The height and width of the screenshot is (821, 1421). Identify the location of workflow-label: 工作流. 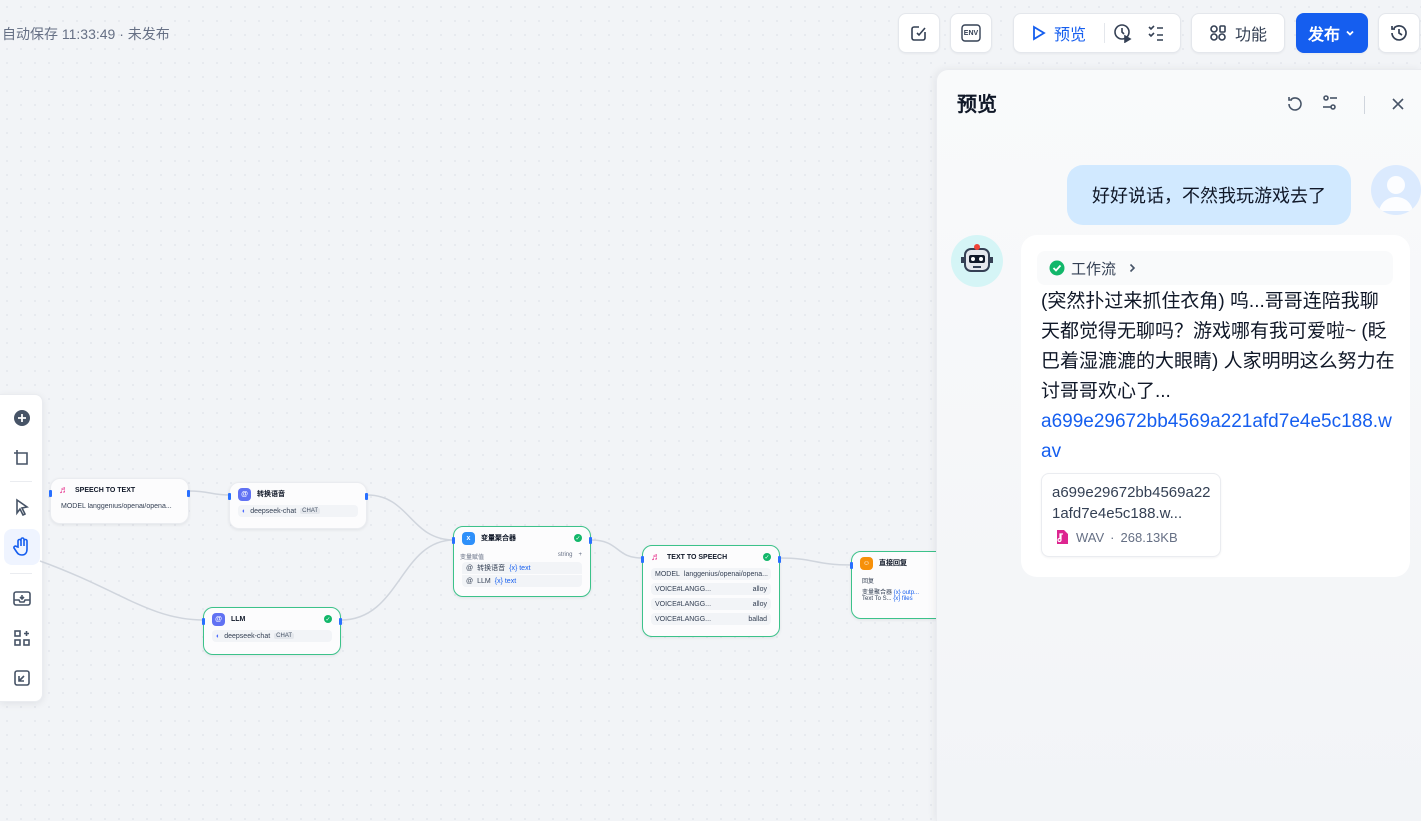
(1094, 269).